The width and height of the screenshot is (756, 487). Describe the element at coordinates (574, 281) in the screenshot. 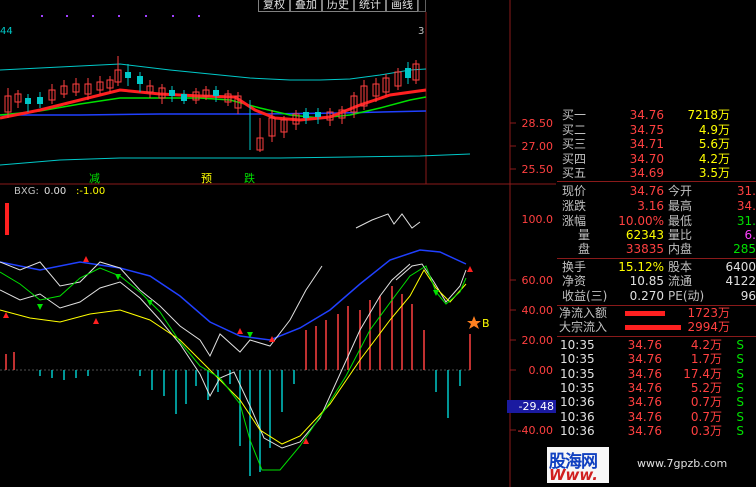

I see `label-netasset: 净资` at that location.